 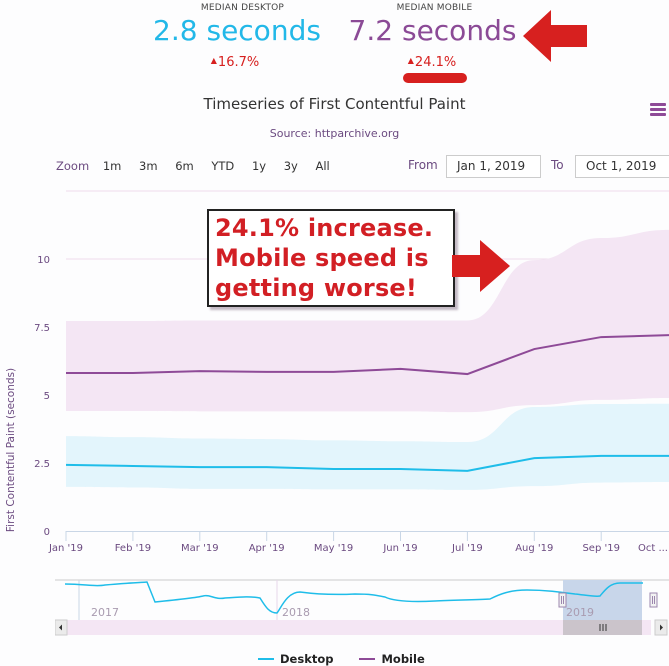 What do you see at coordinates (622, 166) in the screenshot?
I see `range-to-input: Oct 1, 2019` at bounding box center [622, 166].